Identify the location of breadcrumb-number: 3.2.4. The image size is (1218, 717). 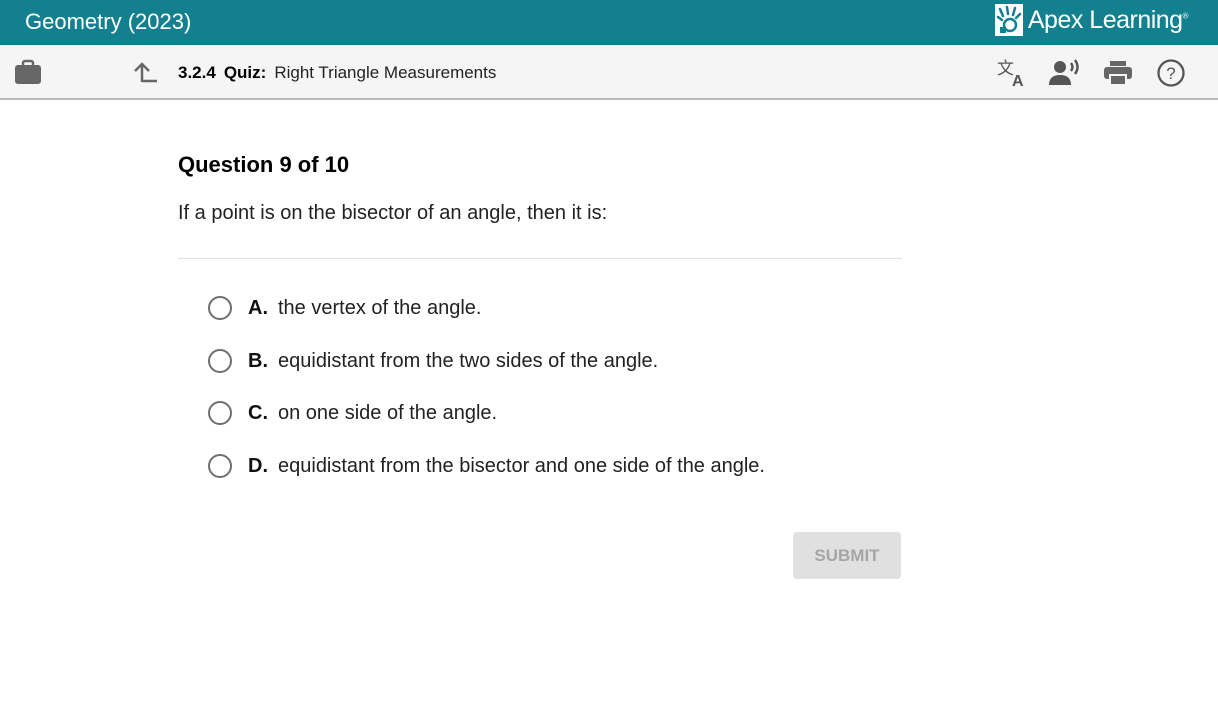
(197, 72).